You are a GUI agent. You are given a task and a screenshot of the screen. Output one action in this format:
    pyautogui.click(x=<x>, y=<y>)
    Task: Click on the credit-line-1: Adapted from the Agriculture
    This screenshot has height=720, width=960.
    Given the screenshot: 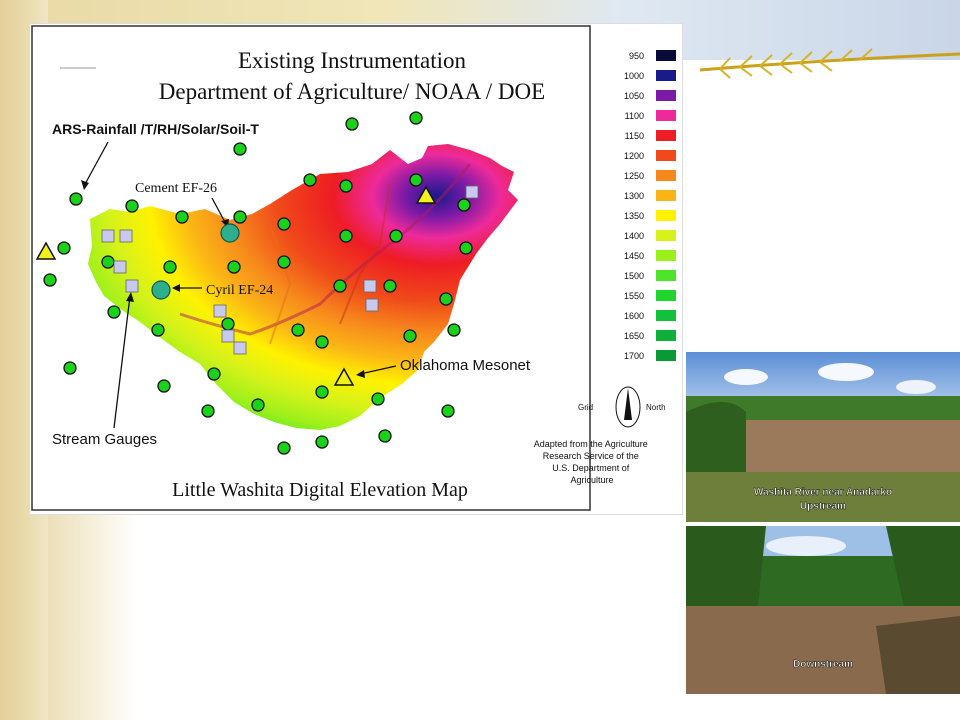 What is the action you would take?
    pyautogui.click(x=591, y=444)
    